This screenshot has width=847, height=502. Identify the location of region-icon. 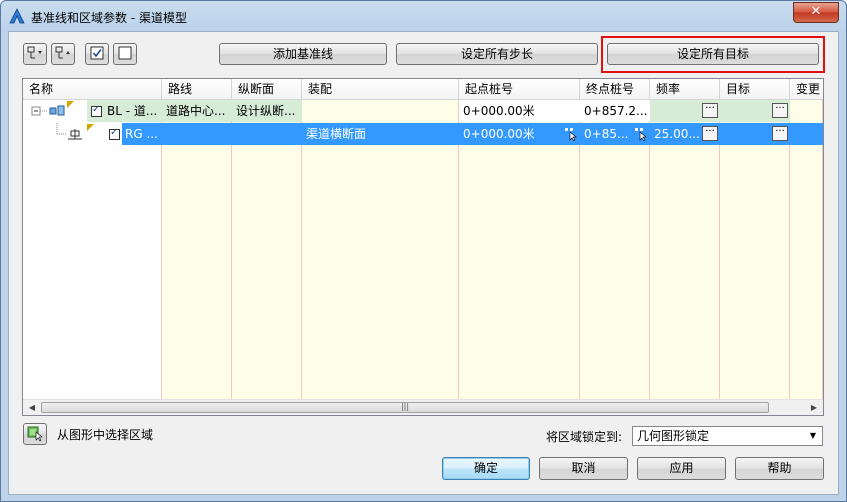
(75, 134).